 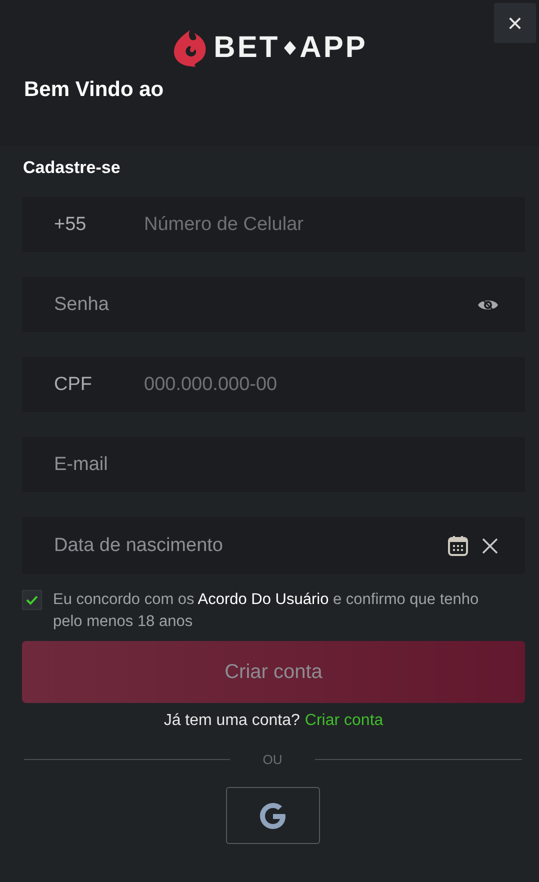 I want to click on email-field: E-mail, so click(x=273, y=464).